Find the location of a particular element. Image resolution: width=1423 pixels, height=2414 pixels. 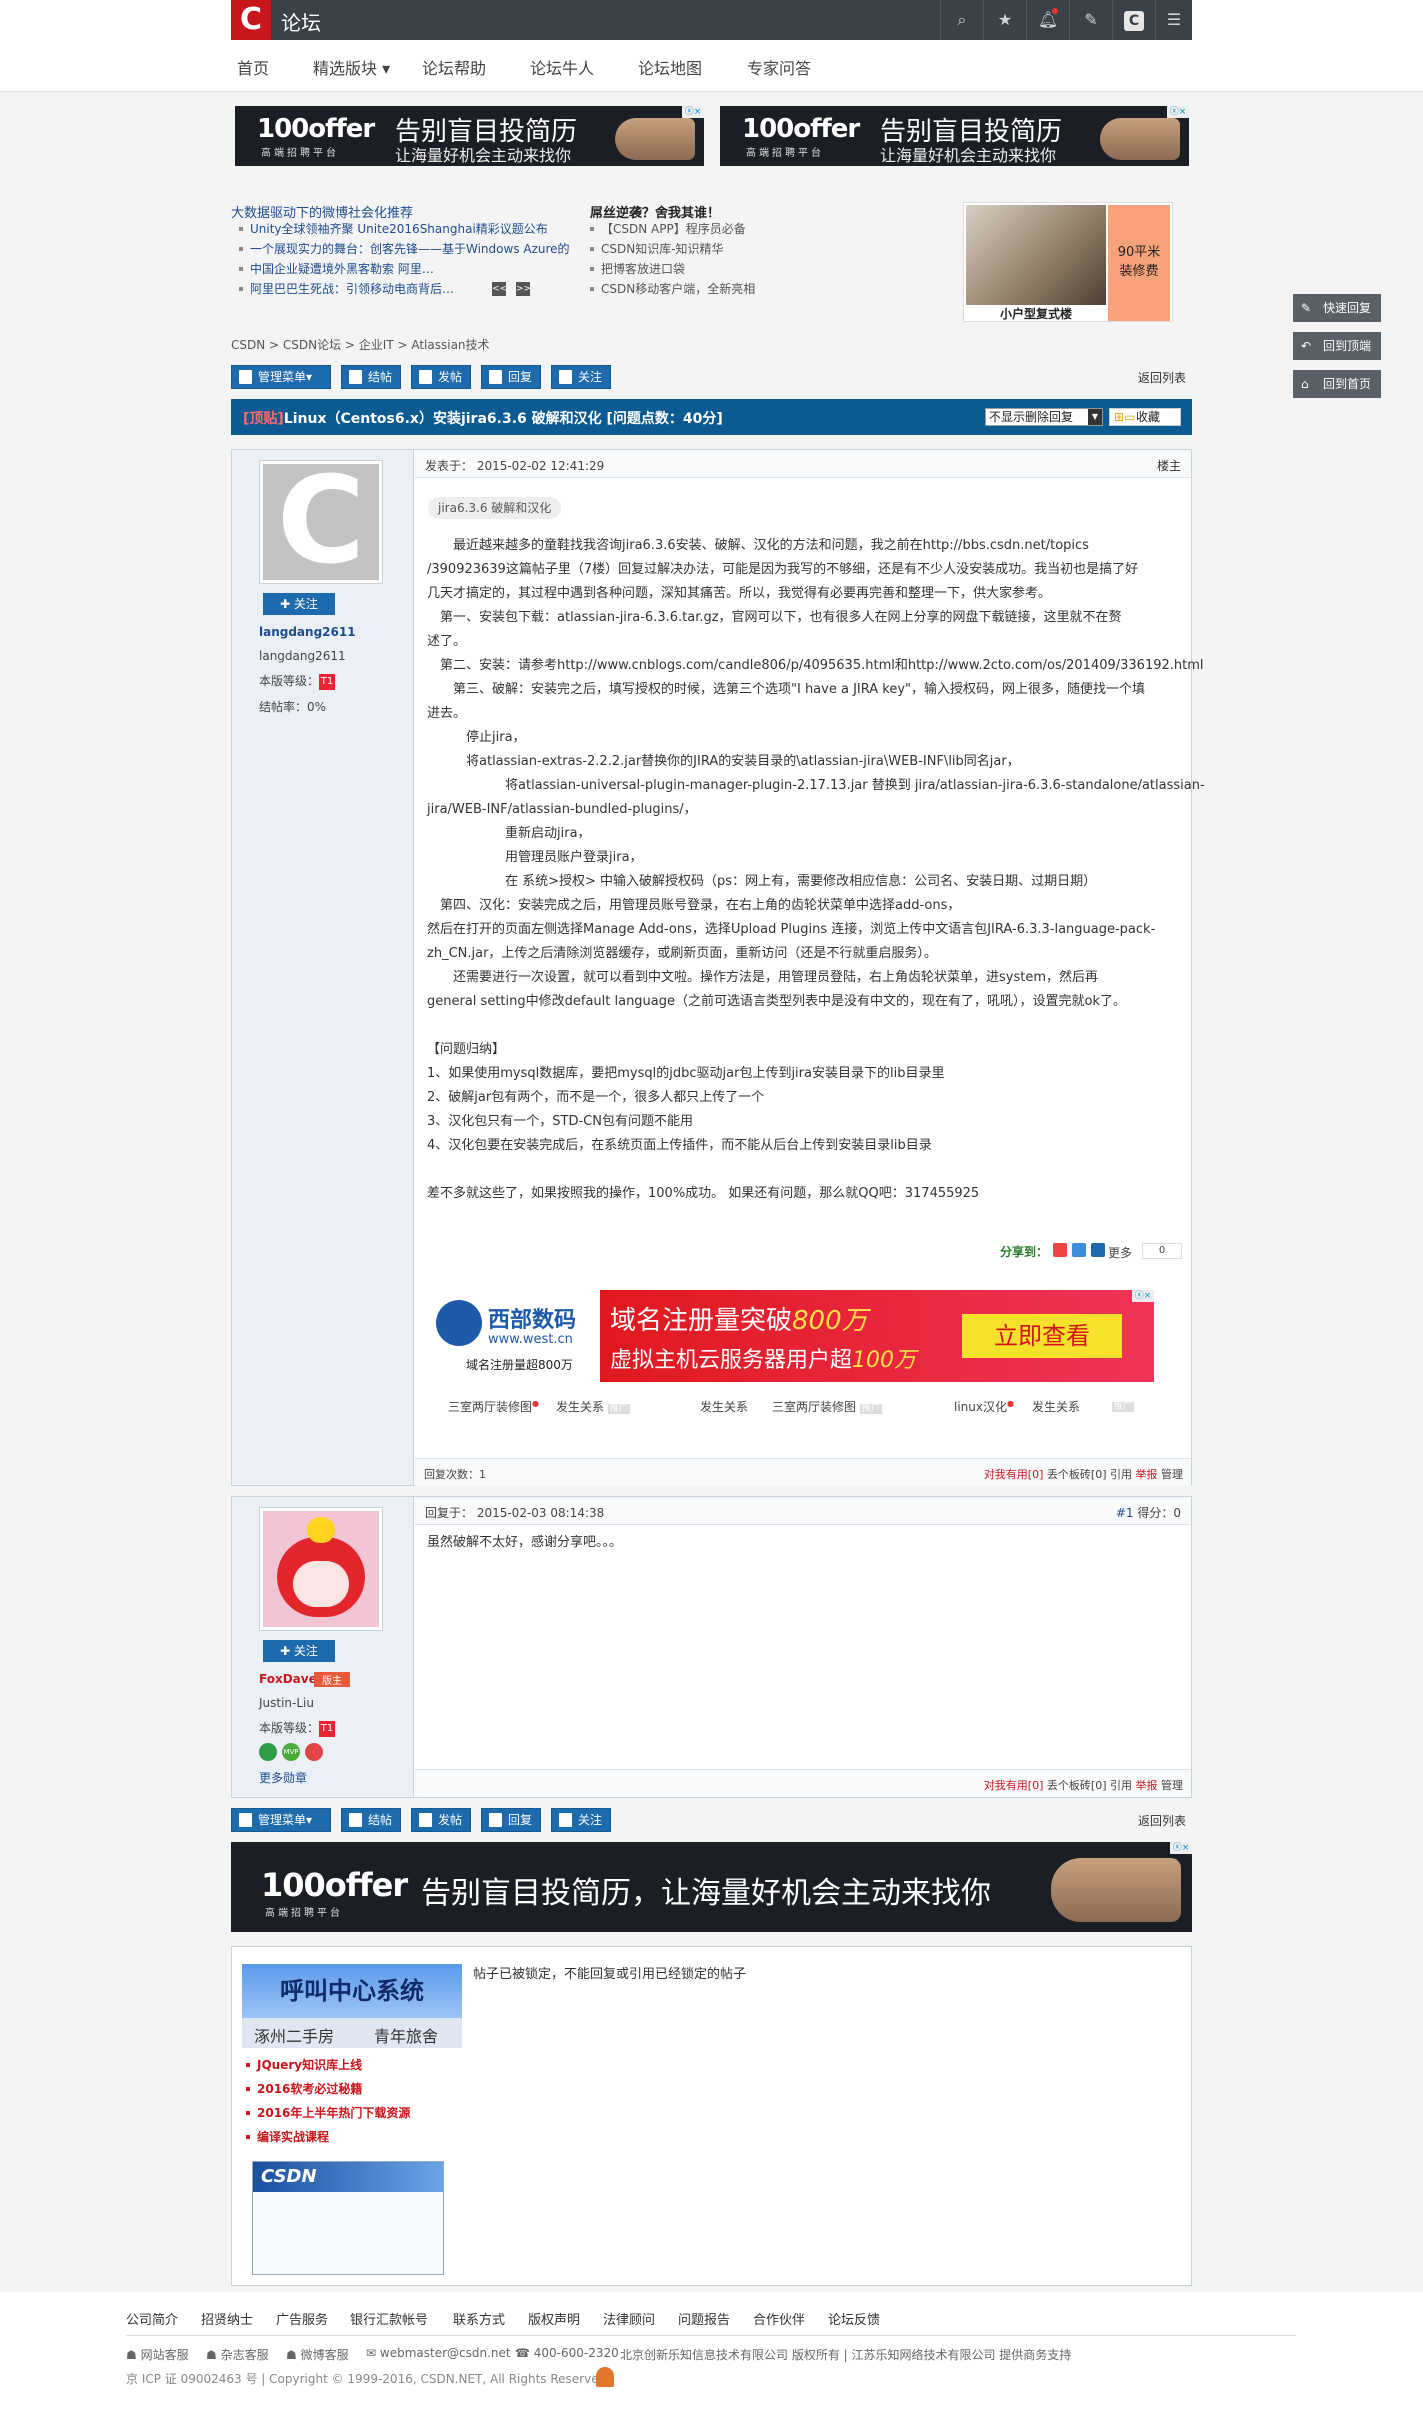

footer-link: 招贤纳士 is located at coordinates (227, 2318).